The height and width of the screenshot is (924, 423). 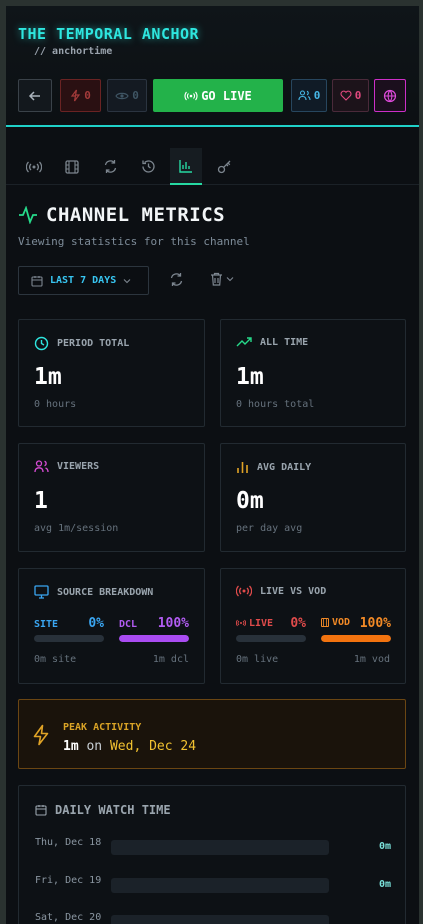 I want to click on likes-button: 0, so click(x=350, y=95).